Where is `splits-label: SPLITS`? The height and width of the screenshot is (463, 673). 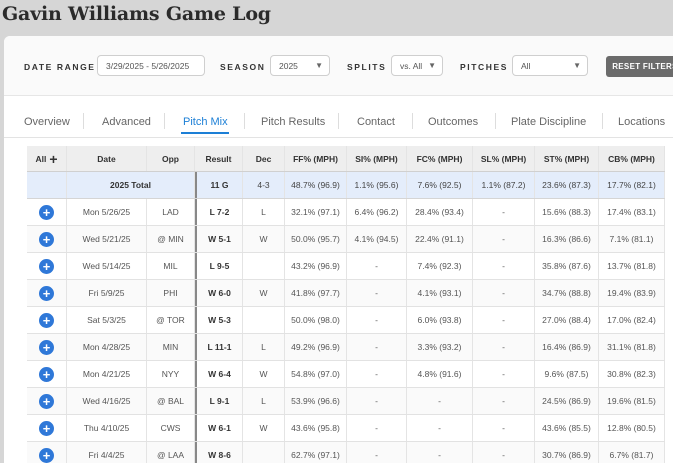 splits-label: SPLITS is located at coordinates (367, 67).